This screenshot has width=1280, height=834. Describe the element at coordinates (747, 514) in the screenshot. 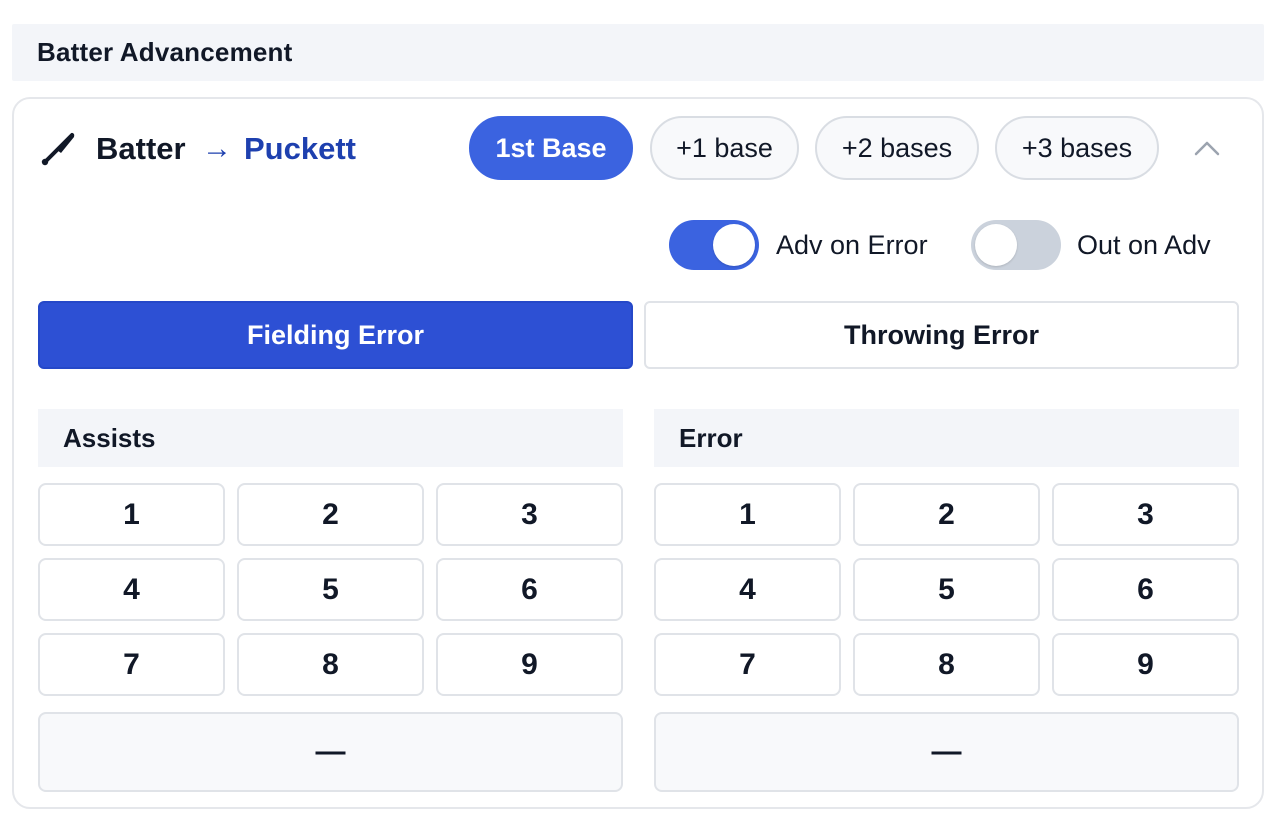

I see `error-key-1: 1` at that location.